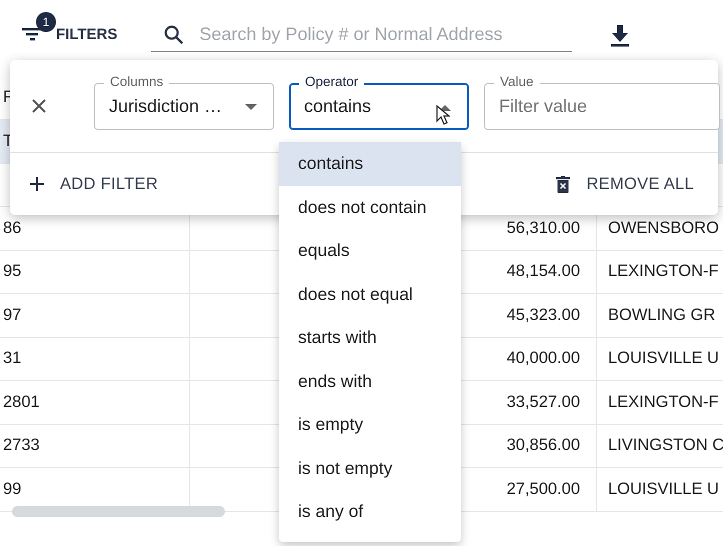  What do you see at coordinates (625, 184) in the screenshot?
I see `remove-all-button: REMOVE ALL` at bounding box center [625, 184].